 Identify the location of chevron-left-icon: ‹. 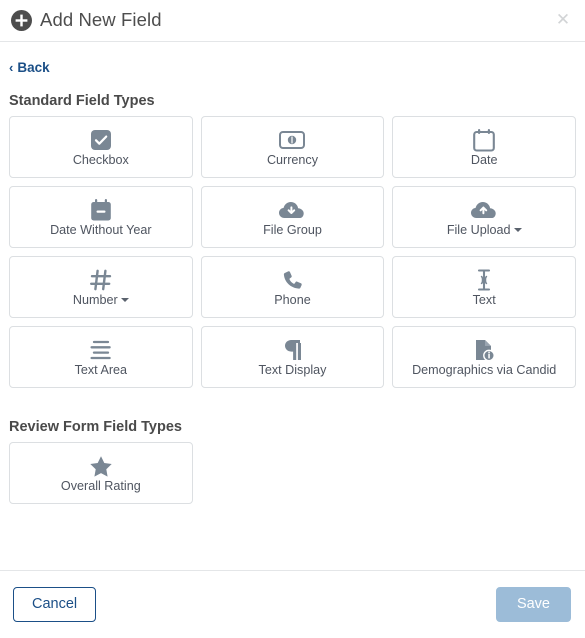
(11, 67).